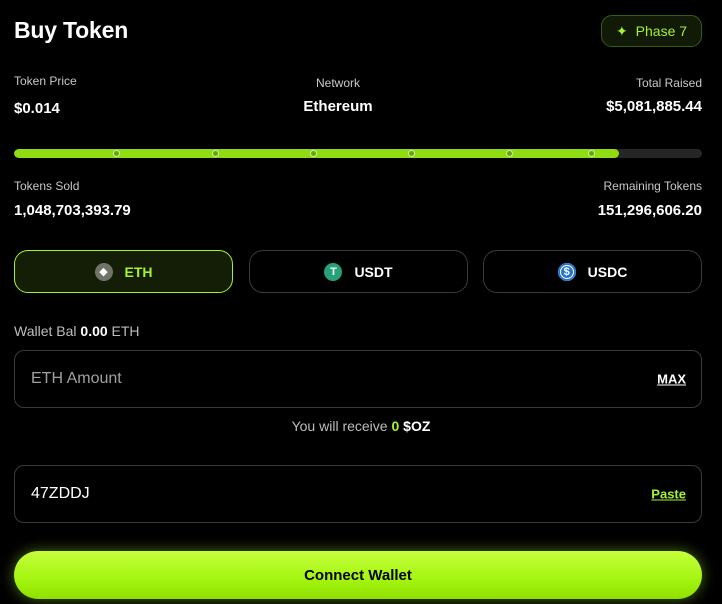 The image size is (722, 604). Describe the element at coordinates (373, 271) in the screenshot. I see `currency-label: USDT` at that location.